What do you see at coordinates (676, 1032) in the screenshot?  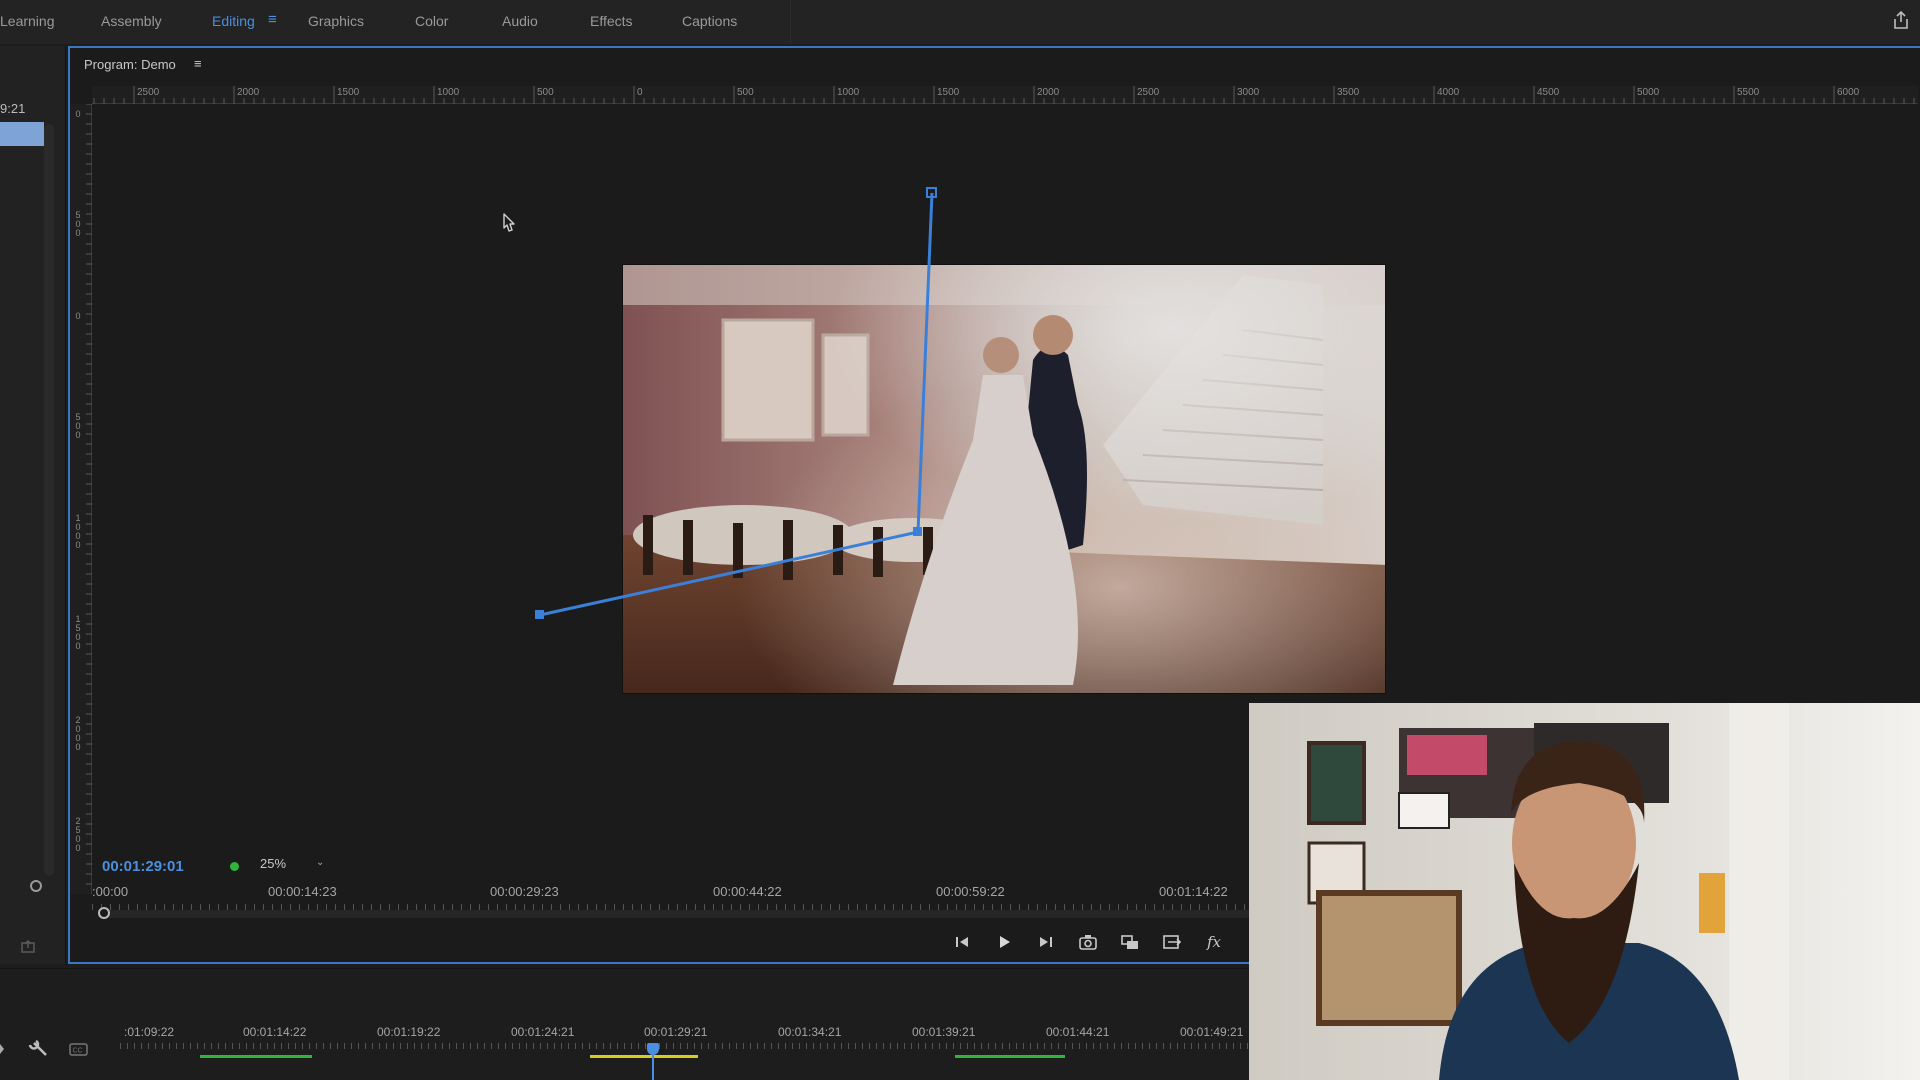 I see `timeline-ruler-label: 00:01:29:21` at bounding box center [676, 1032].